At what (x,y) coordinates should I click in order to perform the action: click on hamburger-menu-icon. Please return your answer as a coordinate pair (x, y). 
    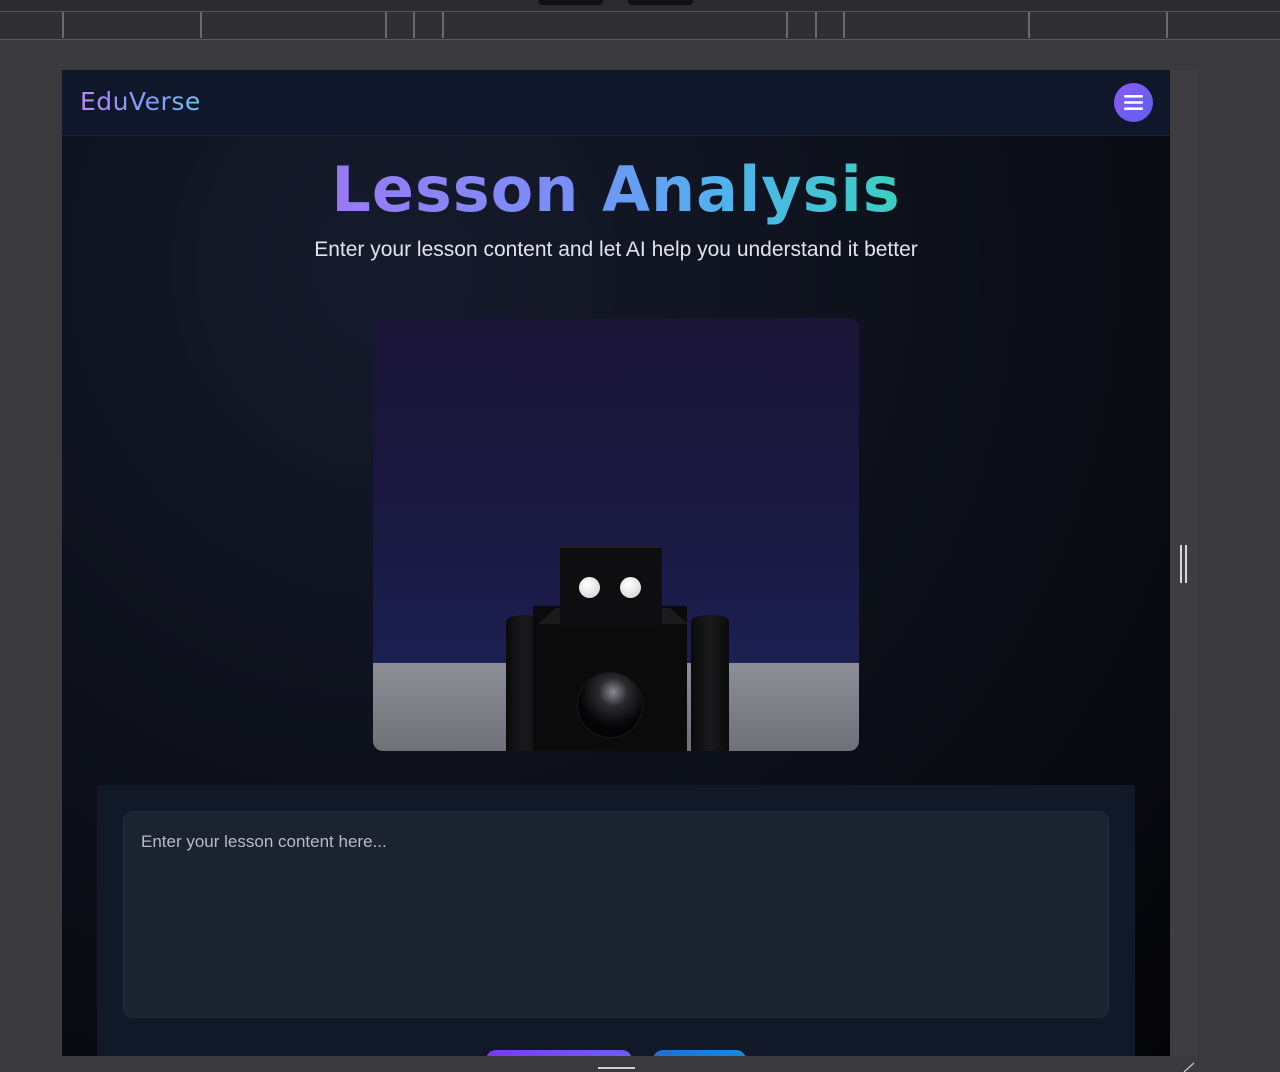
    Looking at the image, I should click on (1133, 102).